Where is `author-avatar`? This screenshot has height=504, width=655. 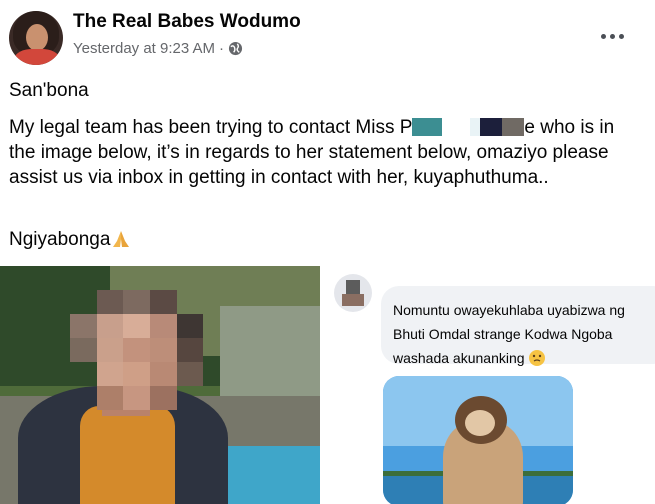 author-avatar is located at coordinates (36, 38).